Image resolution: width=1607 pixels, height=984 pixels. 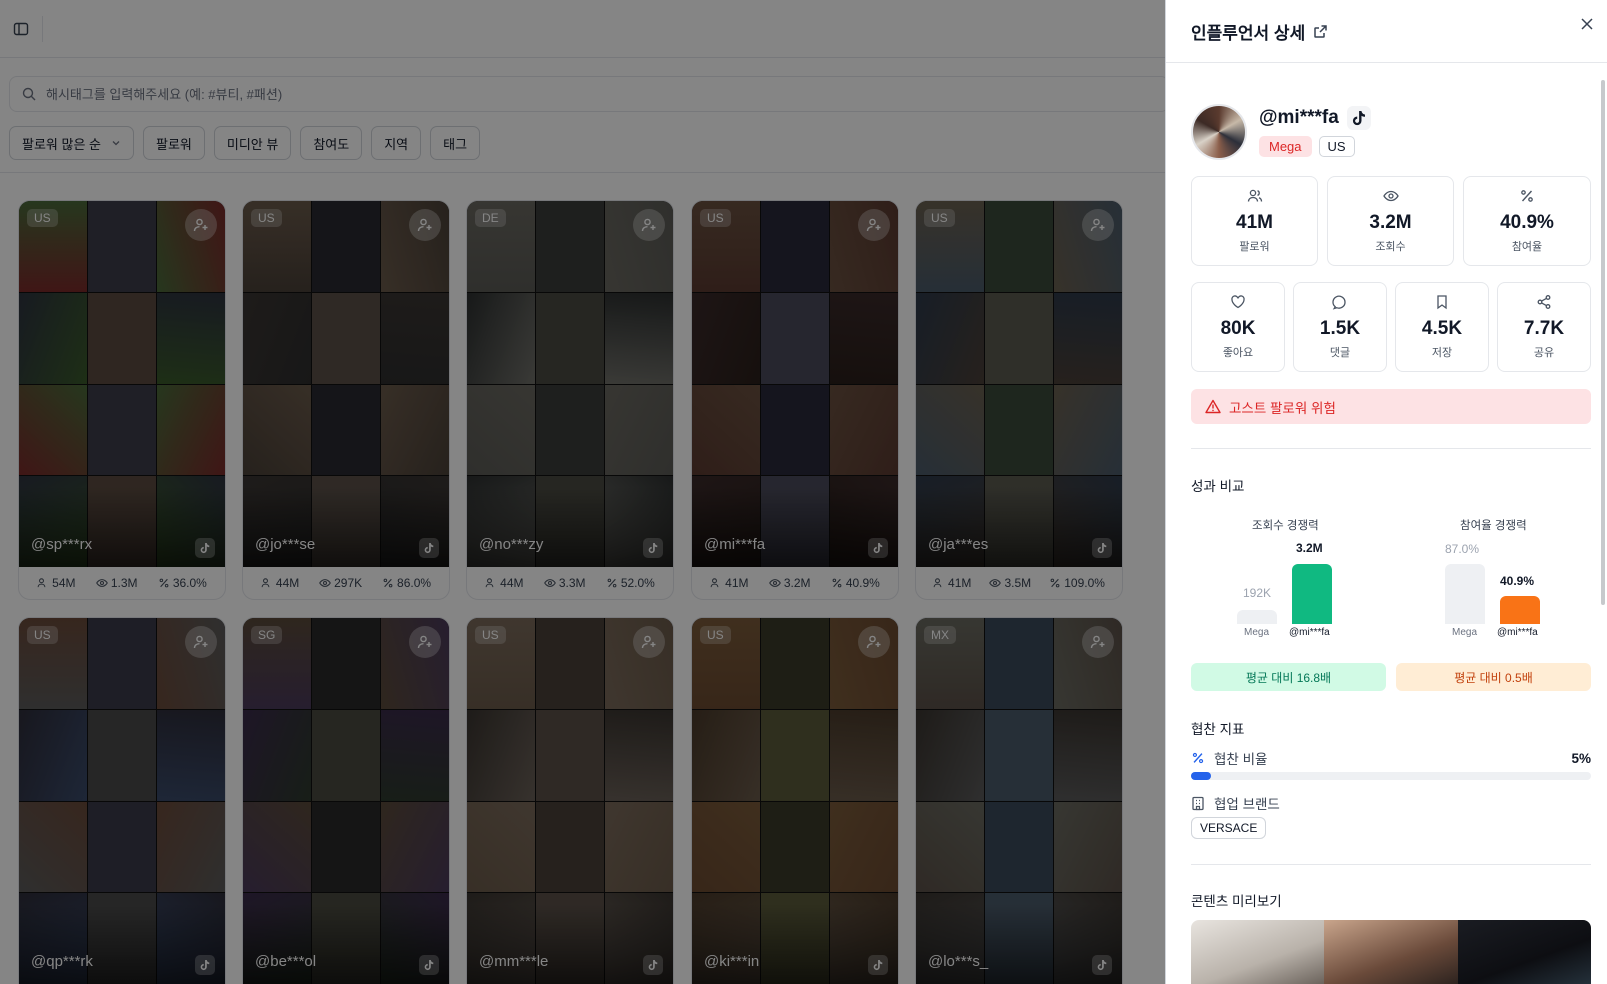 What do you see at coordinates (1493, 526) in the screenshot?
I see `engagement-compare-title: 참여율 경쟁력` at bounding box center [1493, 526].